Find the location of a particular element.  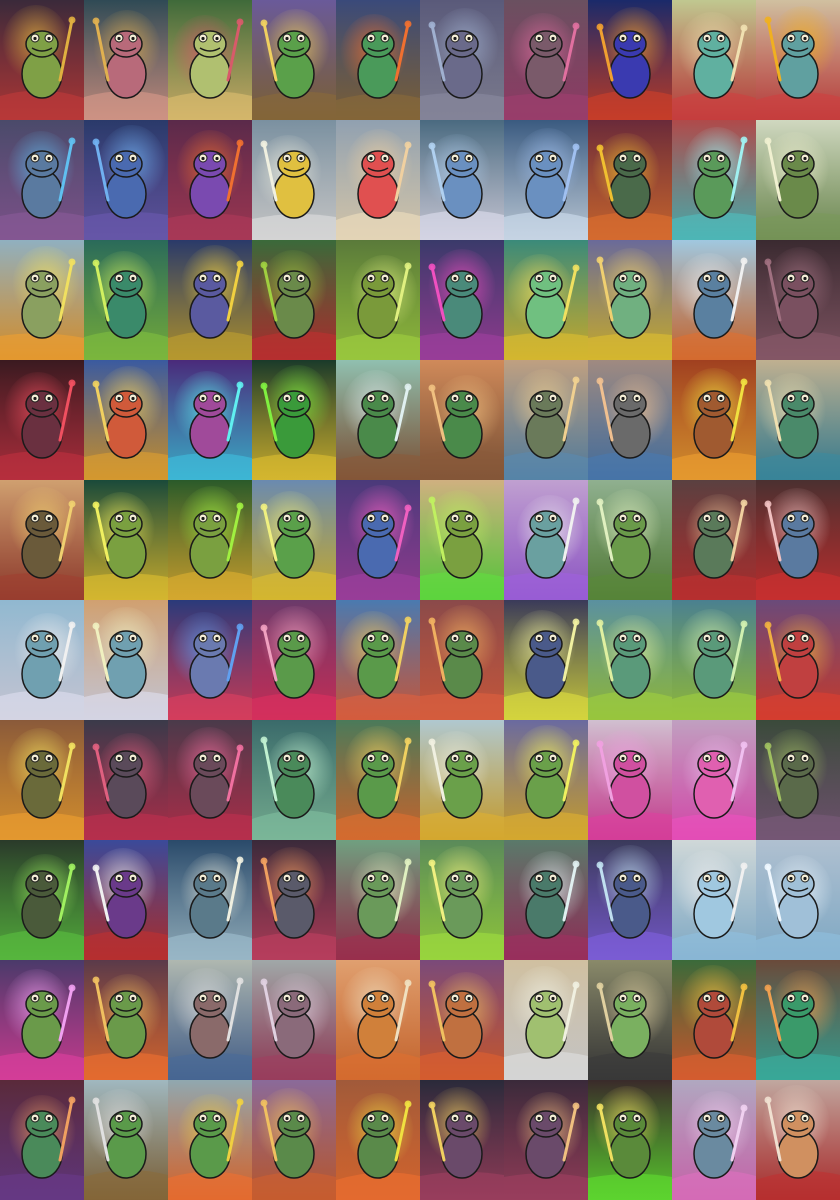

art-thumbnail-ice-golems-alt is located at coordinates (798, 900).